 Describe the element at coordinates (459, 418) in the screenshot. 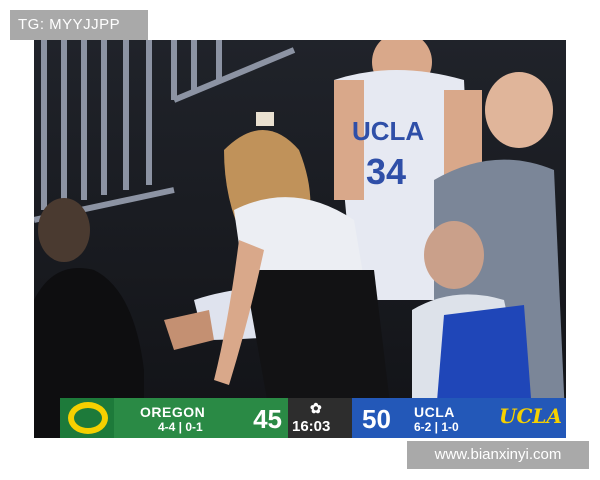

I see `home-team-panel: 50 UCLA 6-2 | 1-0 UCLA` at that location.